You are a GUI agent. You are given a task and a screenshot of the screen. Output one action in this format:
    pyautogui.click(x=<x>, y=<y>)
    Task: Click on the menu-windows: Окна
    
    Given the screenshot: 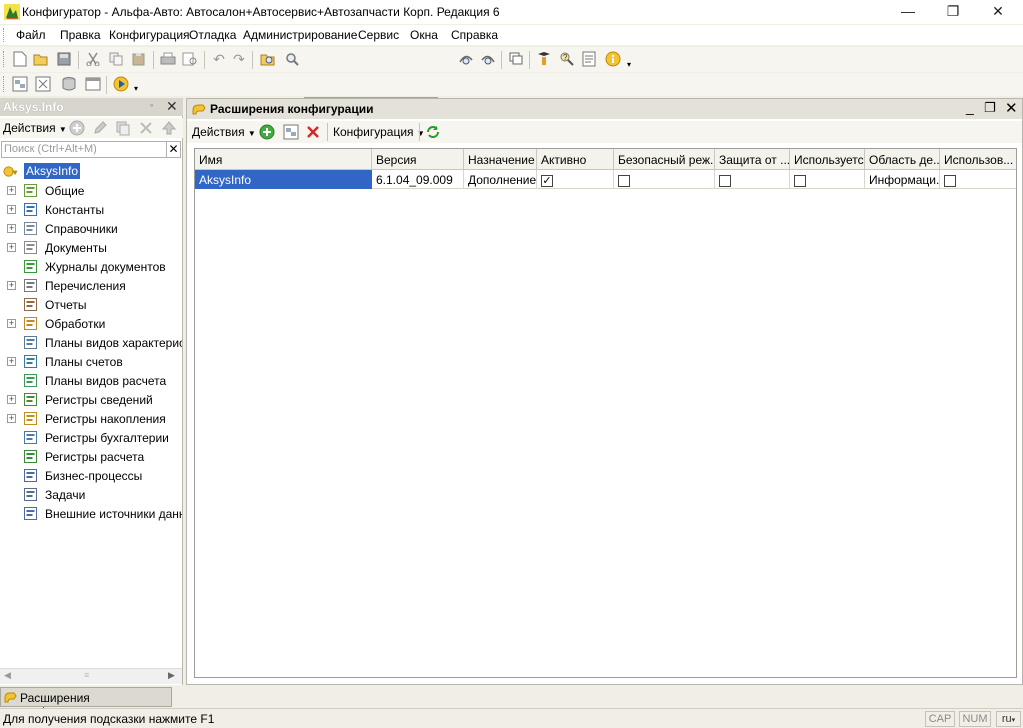 What is the action you would take?
    pyautogui.click(x=424, y=35)
    